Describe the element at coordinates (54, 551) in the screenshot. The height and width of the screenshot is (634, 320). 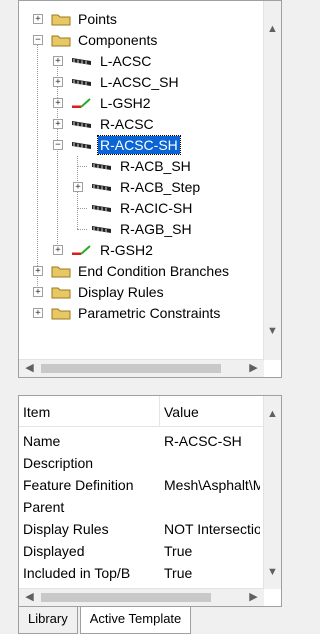
I see `property-name: Displayed` at that location.